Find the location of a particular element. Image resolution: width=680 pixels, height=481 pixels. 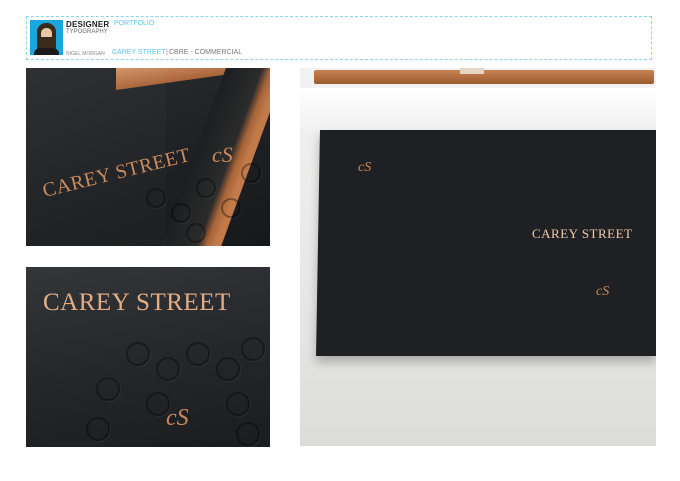

avatar is located at coordinates (46, 37).